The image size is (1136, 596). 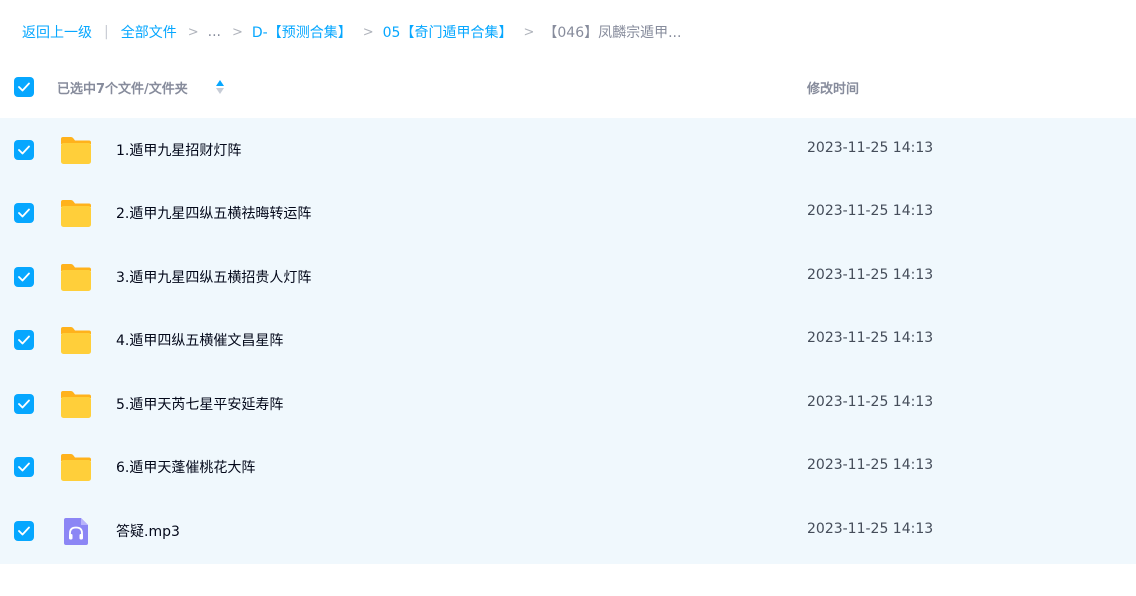 I want to click on list-header: 已选中7个文件/文件夹 修改时间, so click(x=568, y=87).